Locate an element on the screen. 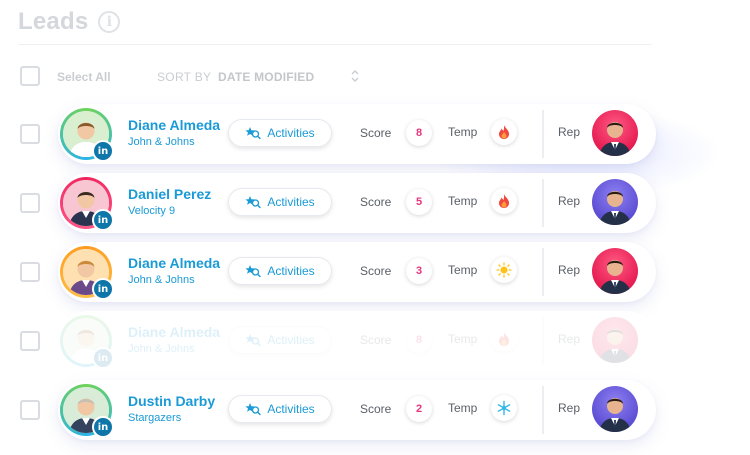 The width and height of the screenshot is (750, 455). toolbar: Select All SORT BY DATE MODIFIED is located at coordinates (198, 77).